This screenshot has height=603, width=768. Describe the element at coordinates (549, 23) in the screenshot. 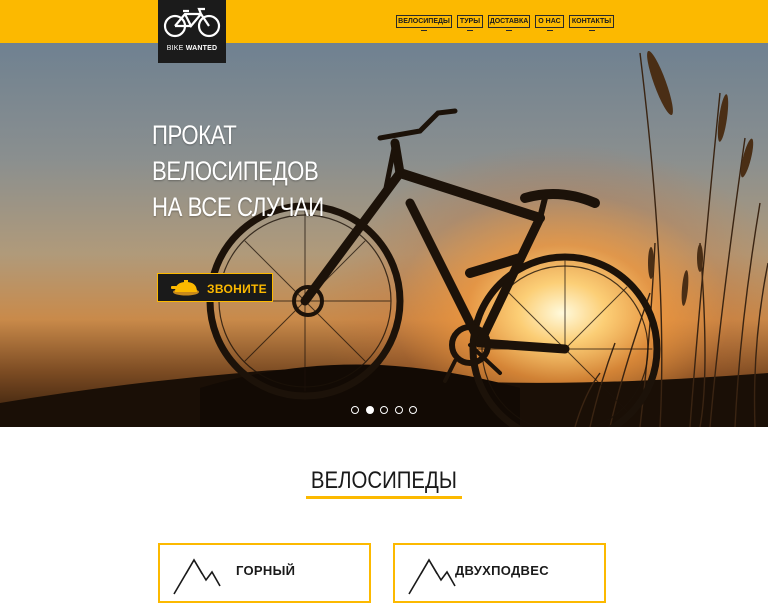

I see `nav-item-about: О НАС` at that location.